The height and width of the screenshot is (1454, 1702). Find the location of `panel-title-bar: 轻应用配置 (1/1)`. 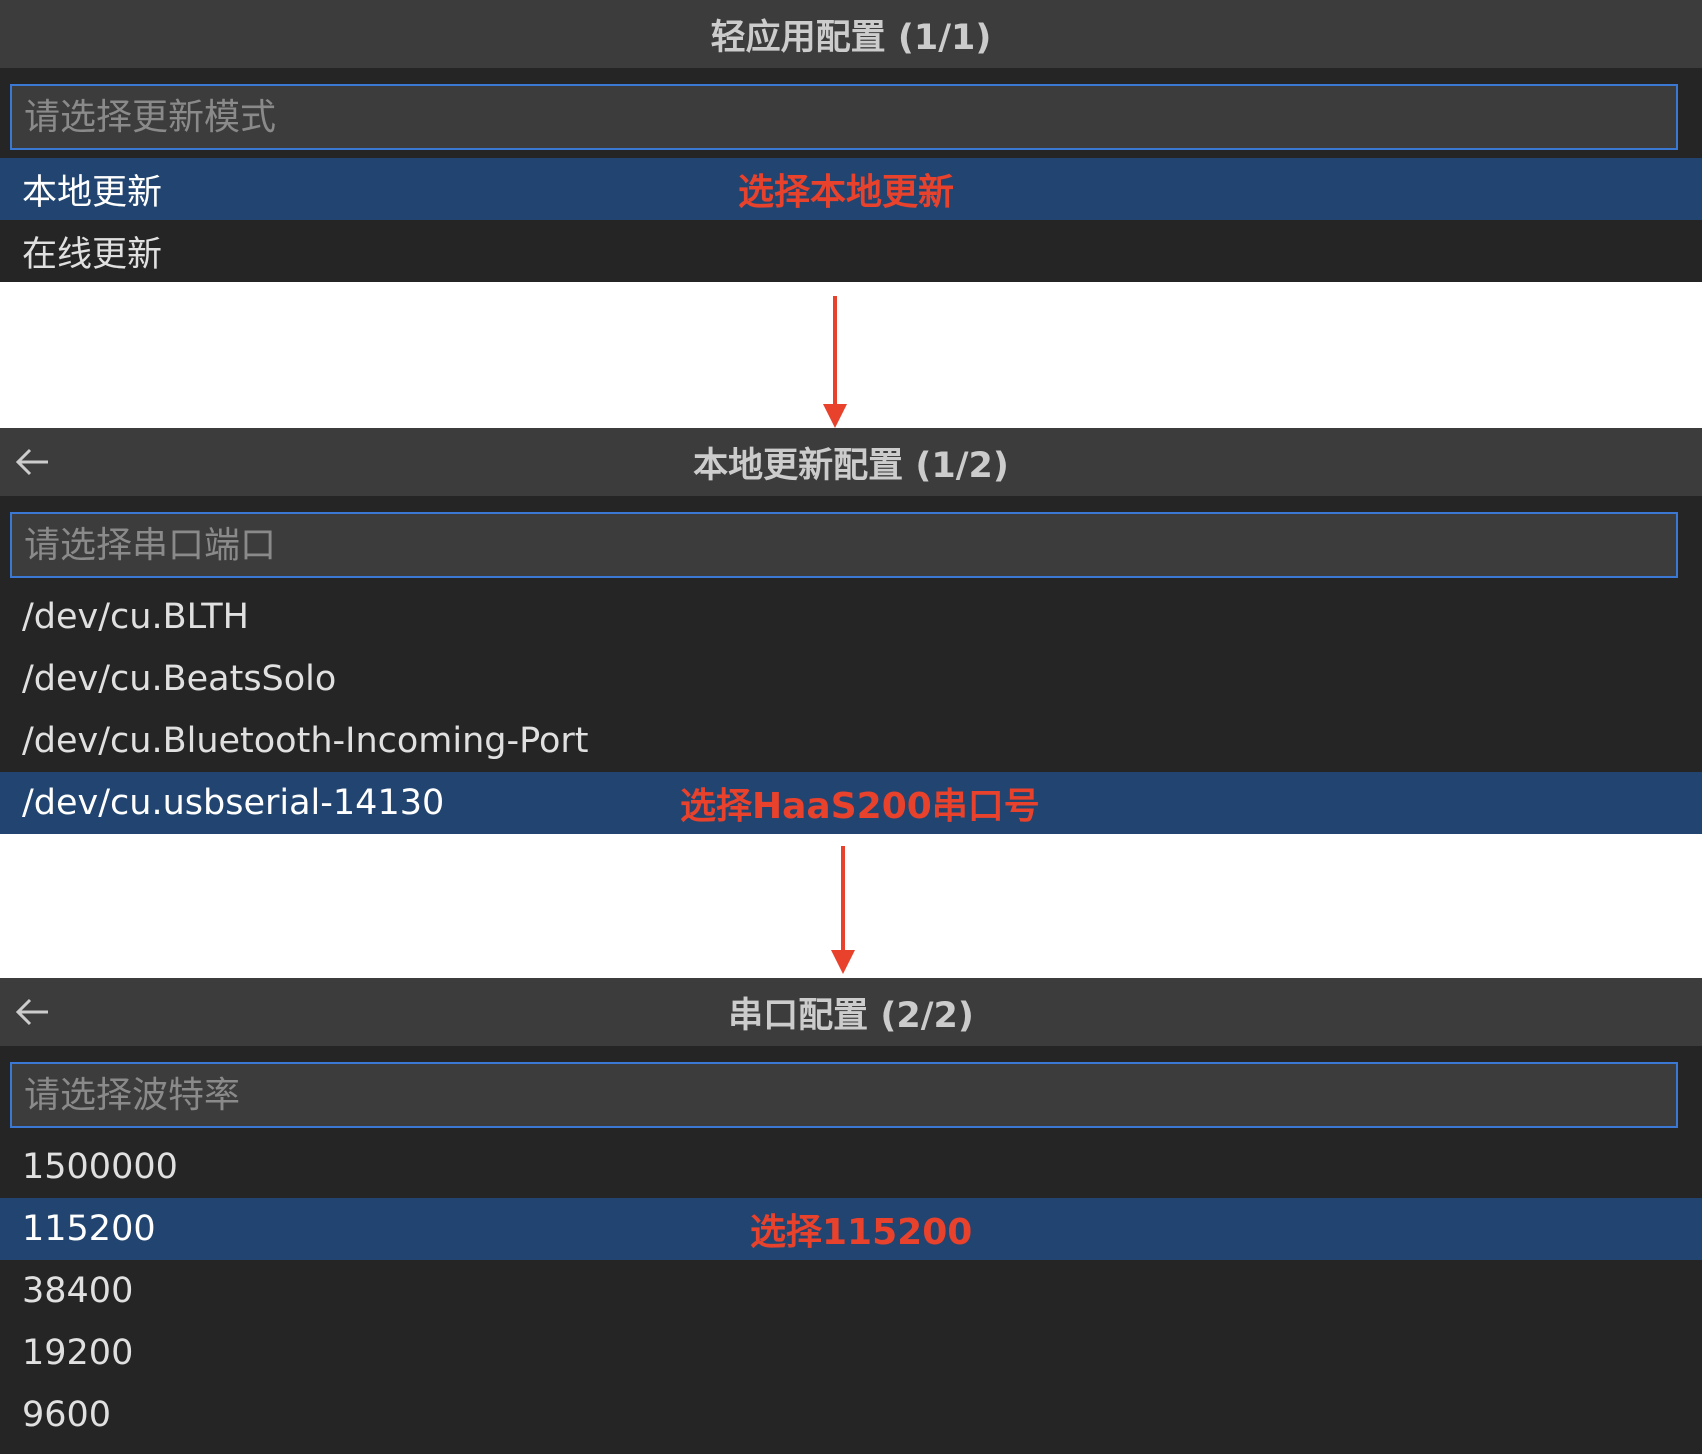

panel-title-bar: 轻应用配置 (1/1) is located at coordinates (851, 34).